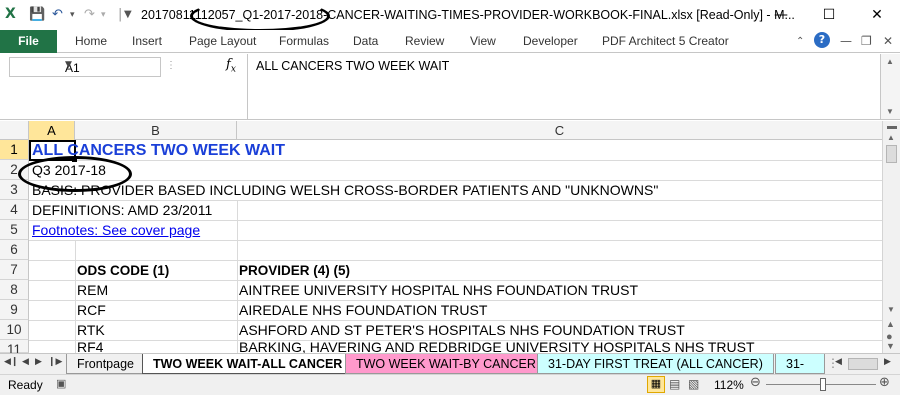 Image resolution: width=900 pixels, height=395 pixels. I want to click on tab-data: Data, so click(365, 41).